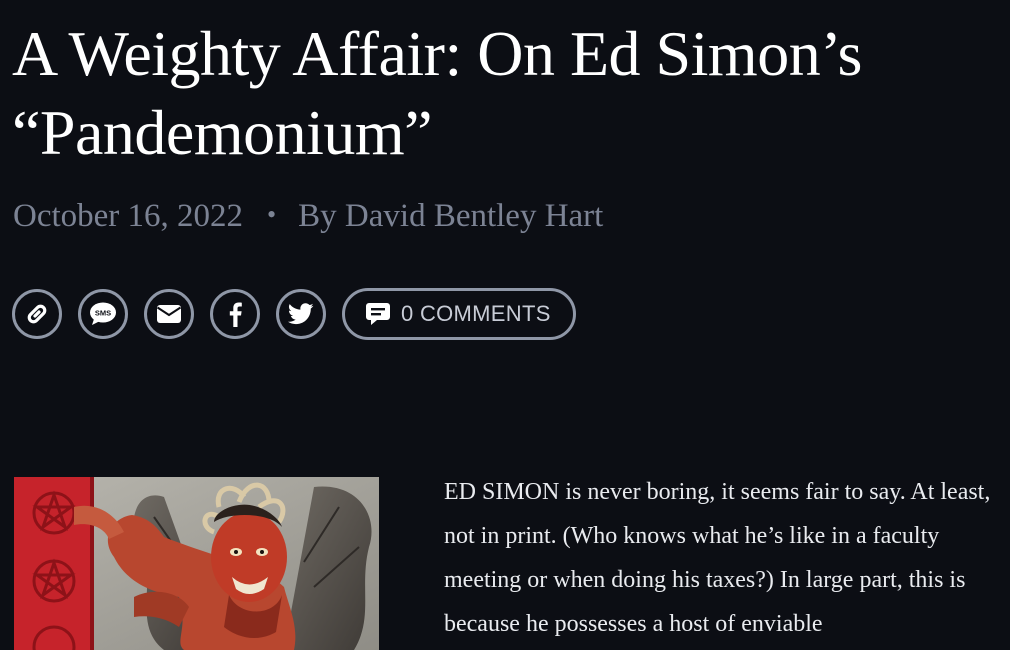  What do you see at coordinates (450, 216) in the screenshot?
I see `article-author: By David Bentley Hart` at bounding box center [450, 216].